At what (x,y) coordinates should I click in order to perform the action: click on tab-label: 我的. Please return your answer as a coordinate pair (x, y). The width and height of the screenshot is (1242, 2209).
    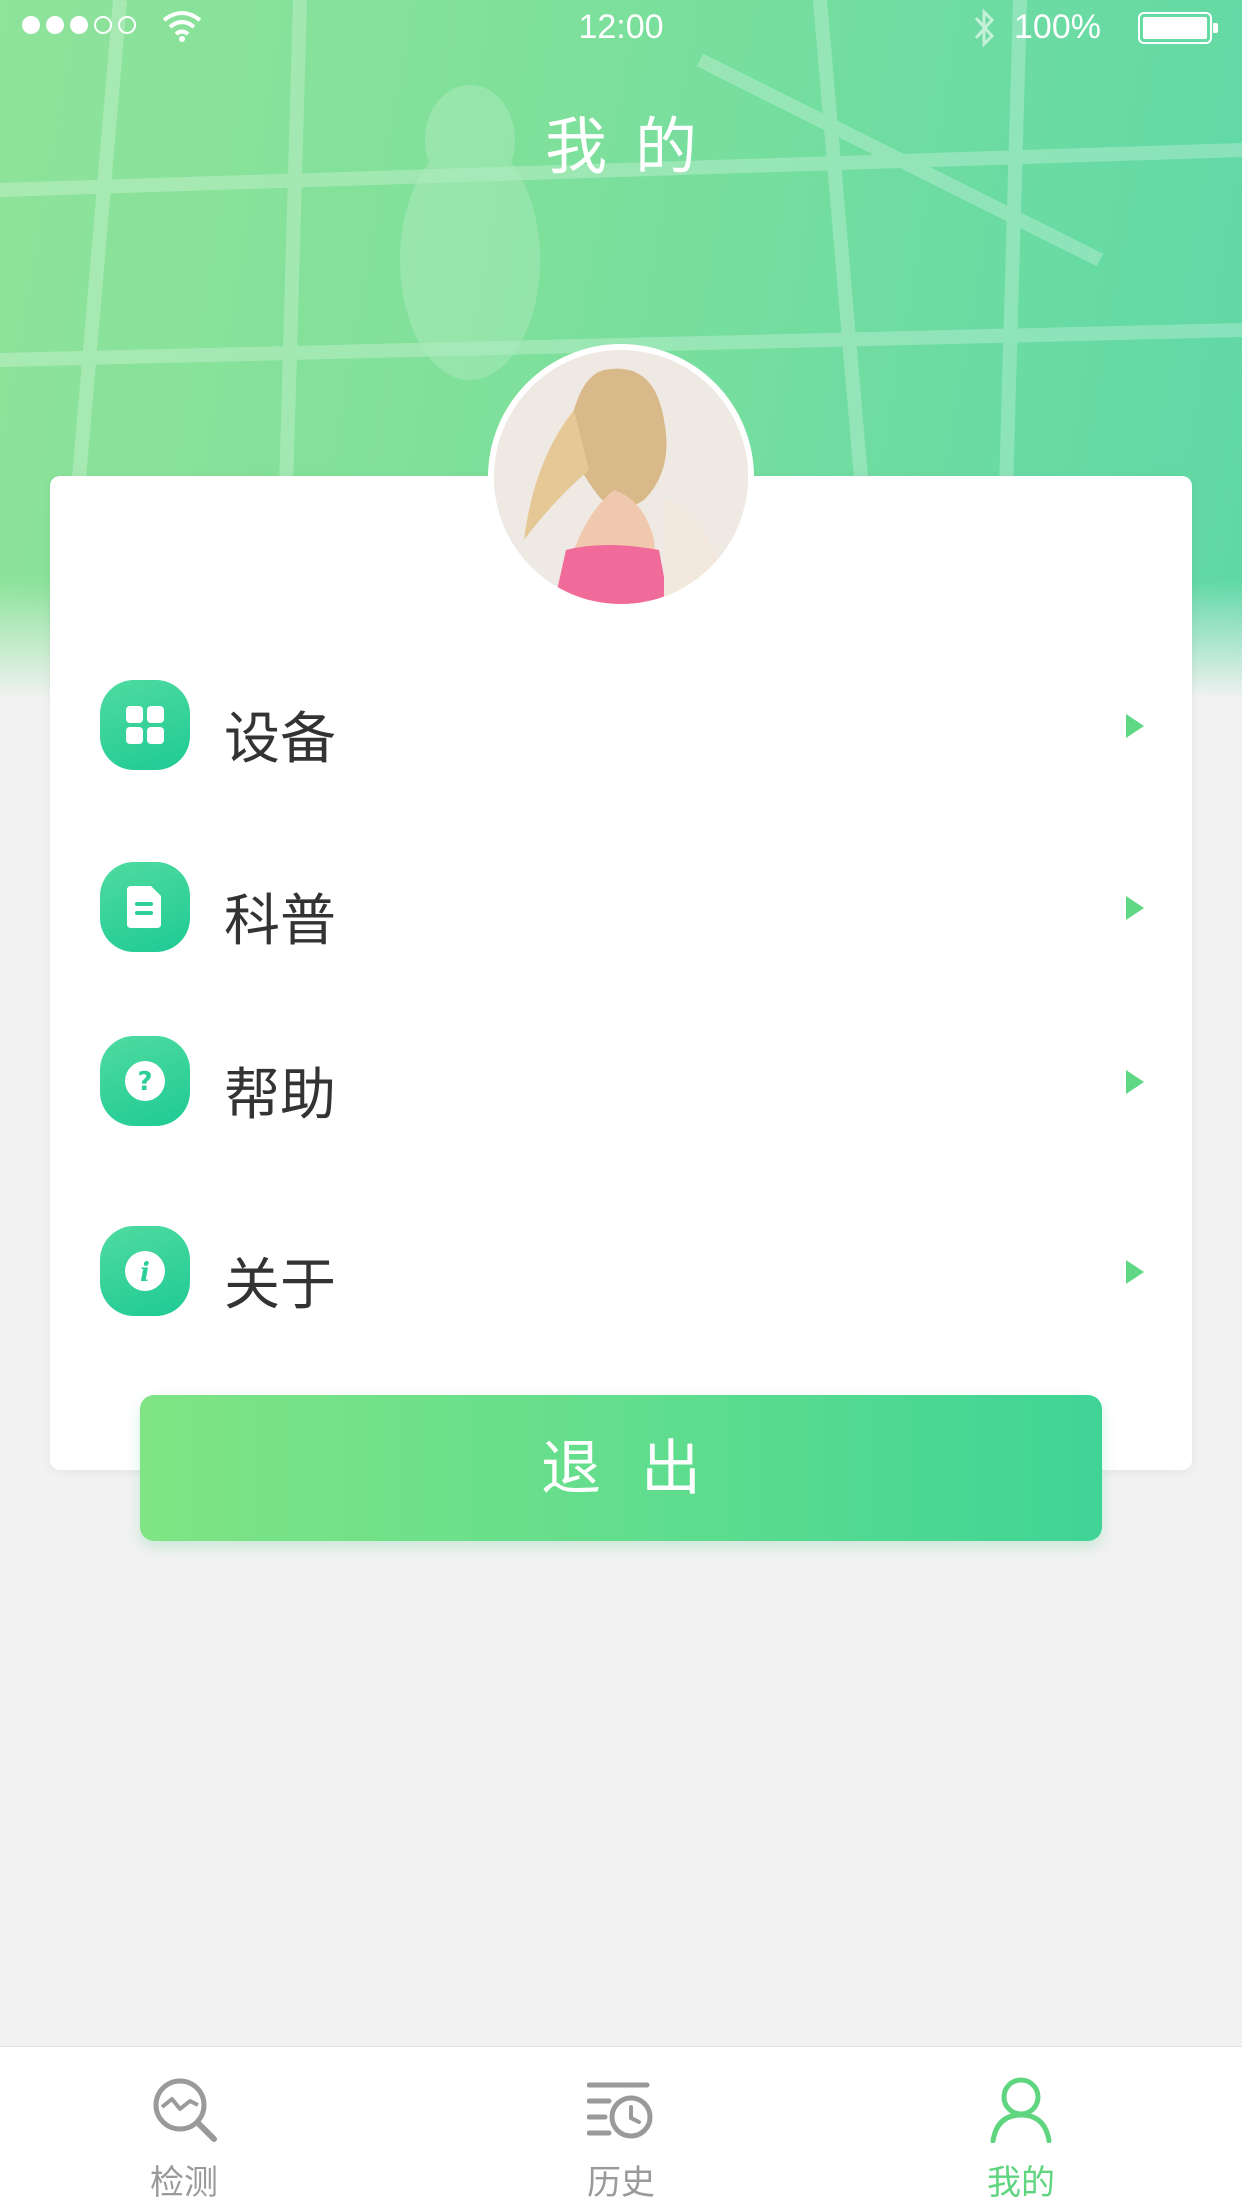
    Looking at the image, I should click on (1021, 2183).